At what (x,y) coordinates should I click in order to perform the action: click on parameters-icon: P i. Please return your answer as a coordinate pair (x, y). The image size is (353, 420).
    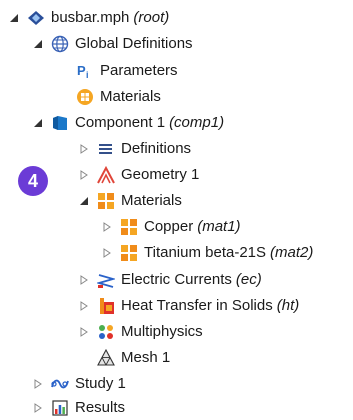
    Looking at the image, I should click on (85, 71).